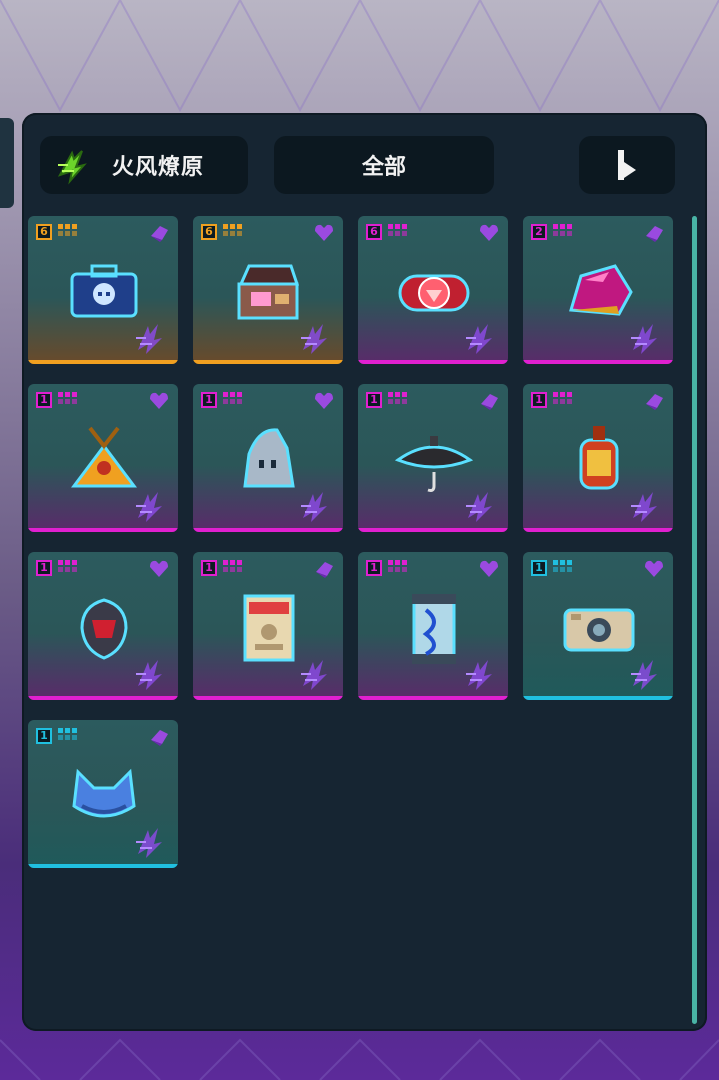 Image resolution: width=719 pixels, height=1080 pixels. I want to click on element-filter-label: 火风燎原, so click(158, 167).